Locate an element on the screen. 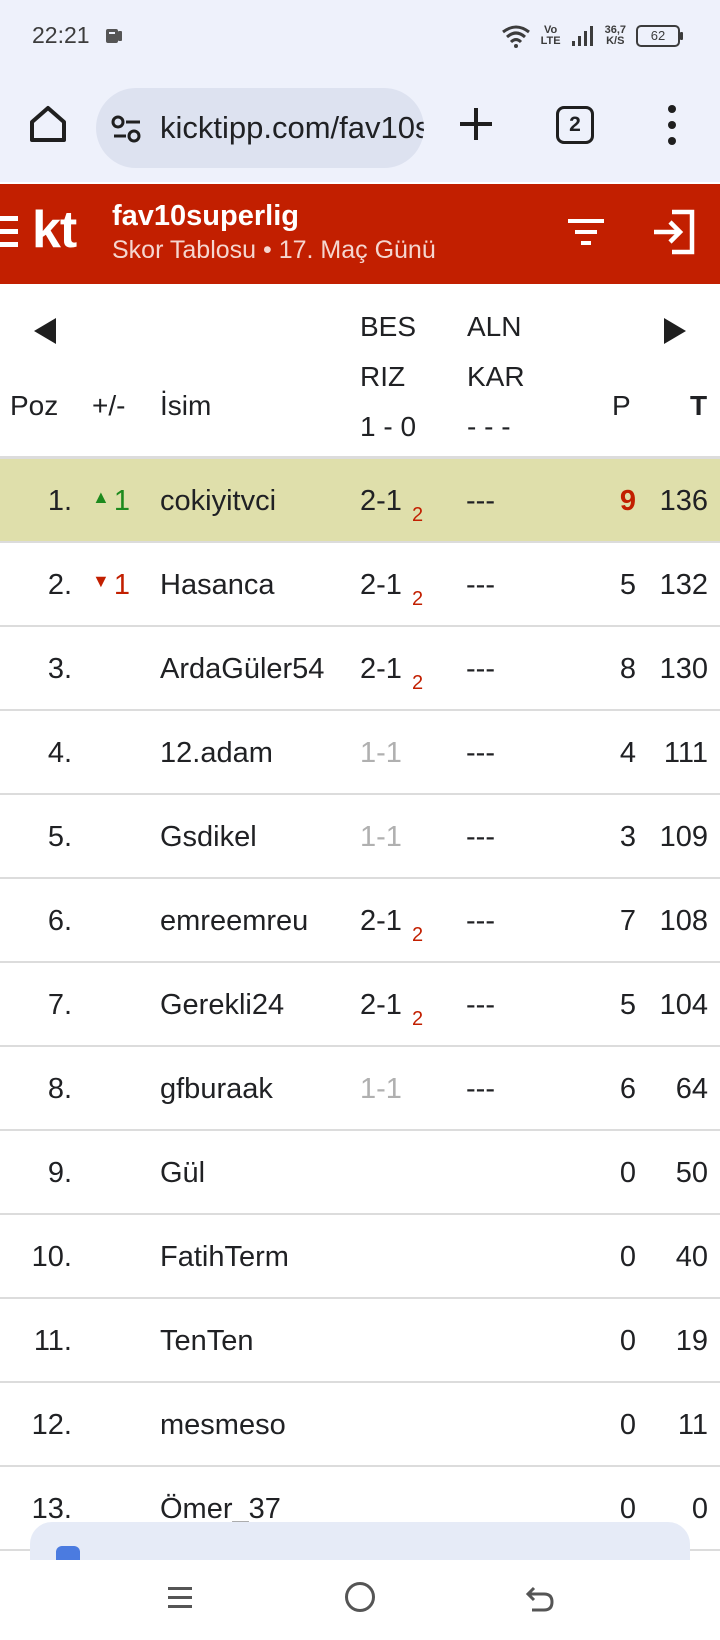 This screenshot has height=1640, width=720. table-row: 11. TenTen 0 19 is located at coordinates (360, 1341).